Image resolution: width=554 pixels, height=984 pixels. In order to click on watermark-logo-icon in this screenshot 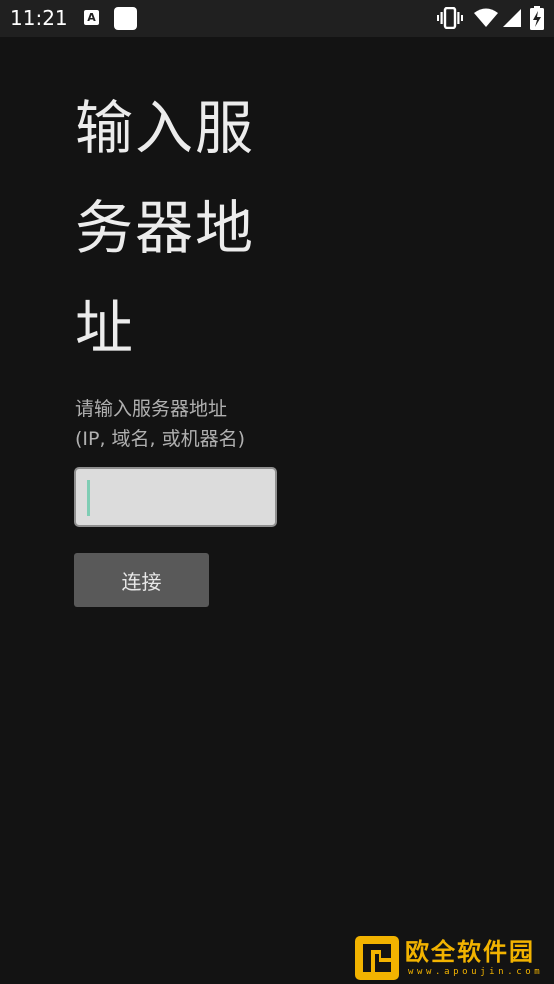, I will do `click(377, 958)`.